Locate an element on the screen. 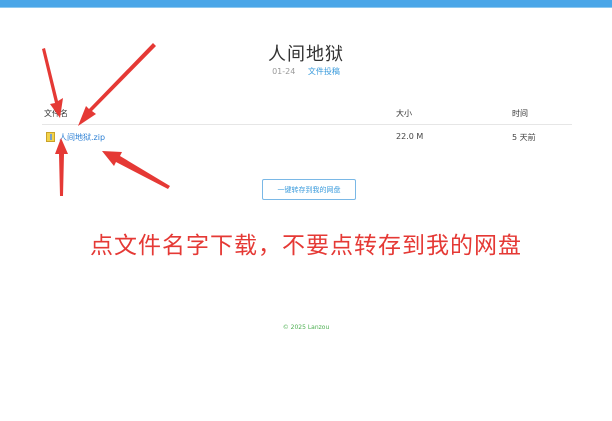 Image resolution: width=612 pixels, height=421 pixels. category-link: 文件投稿 is located at coordinates (324, 71).